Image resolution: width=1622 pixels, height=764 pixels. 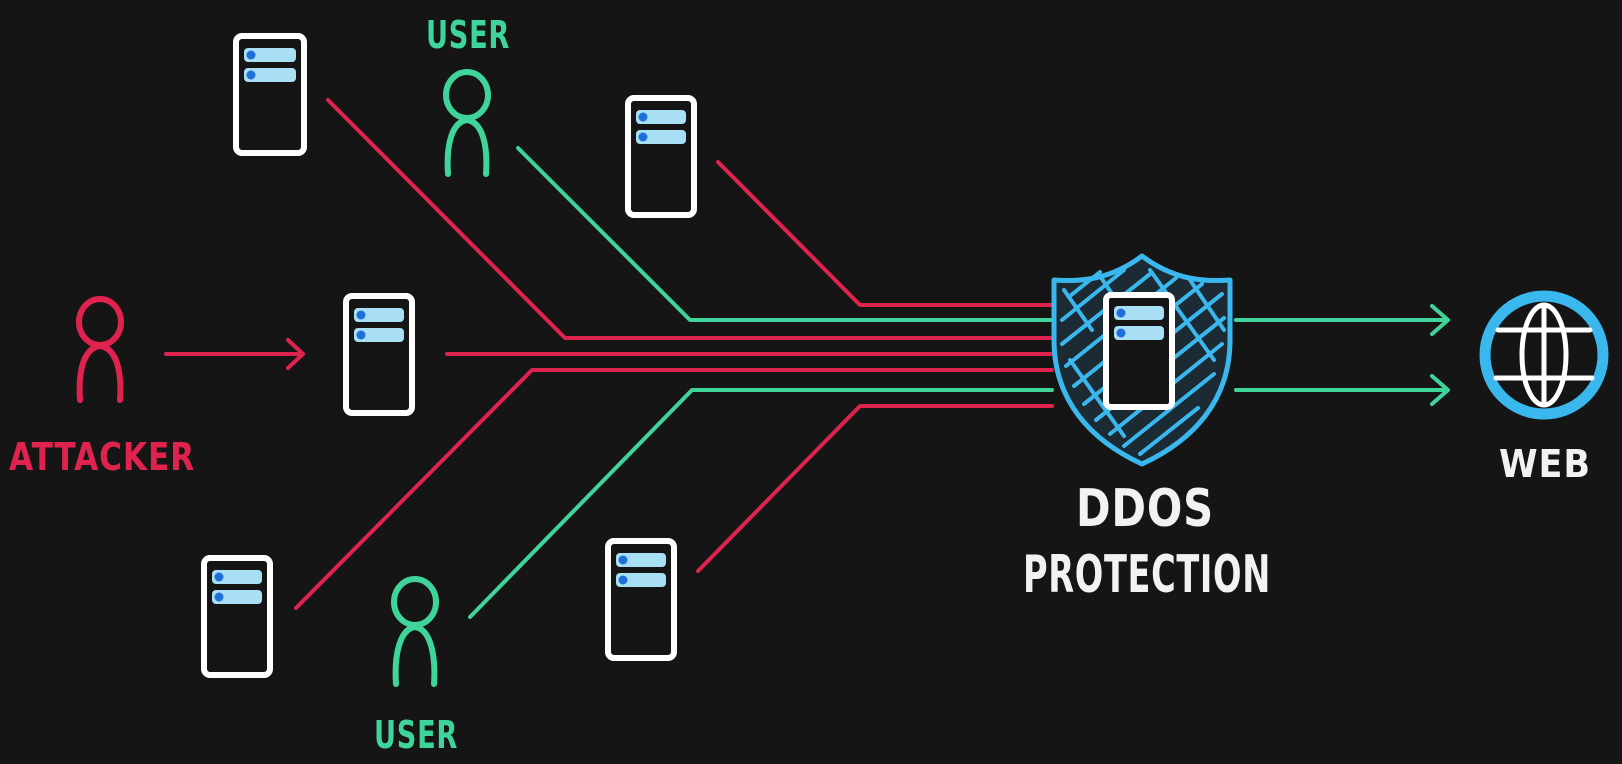 What do you see at coordinates (270, 94) in the screenshot?
I see `server-top-left` at bounding box center [270, 94].